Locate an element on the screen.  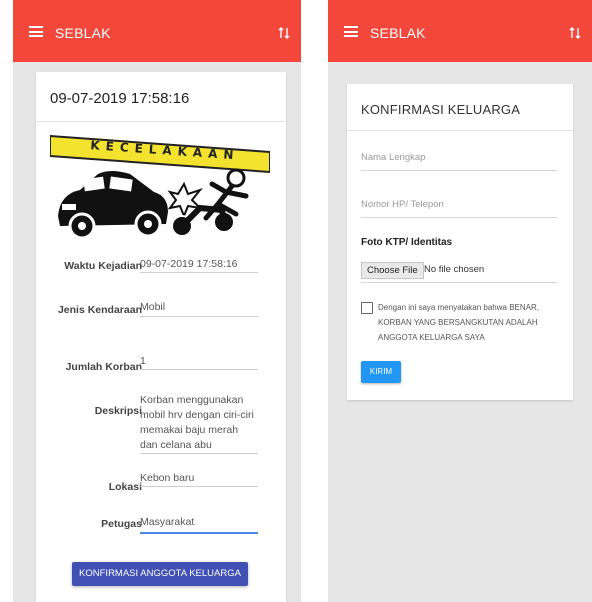
foto-ktp-label: Foto KTP/ Identitas is located at coordinates (407, 242).